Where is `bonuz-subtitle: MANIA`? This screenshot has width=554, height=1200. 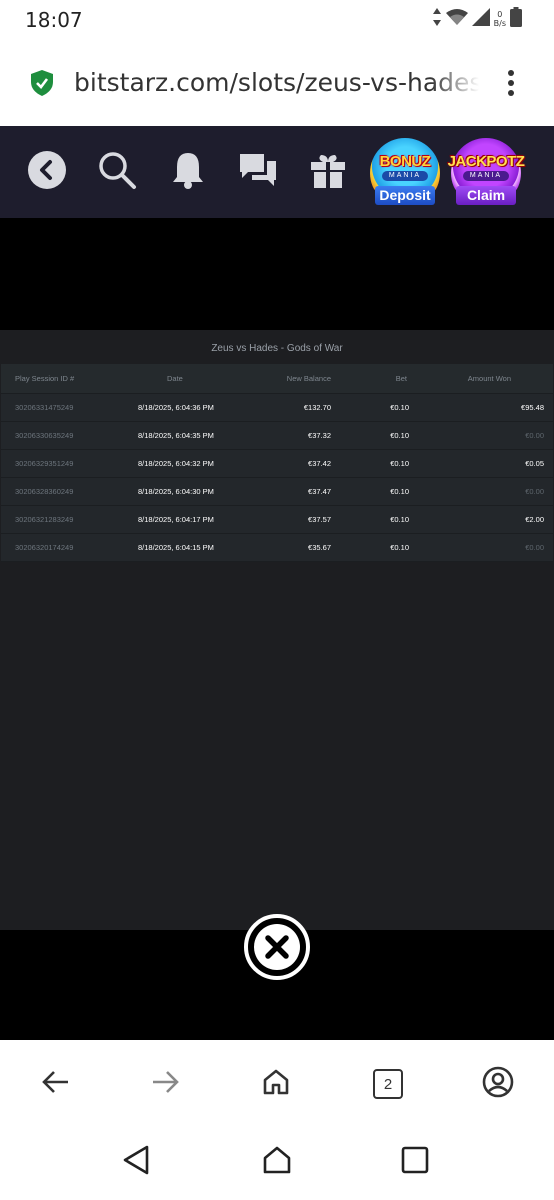 bonuz-subtitle: MANIA is located at coordinates (405, 176).